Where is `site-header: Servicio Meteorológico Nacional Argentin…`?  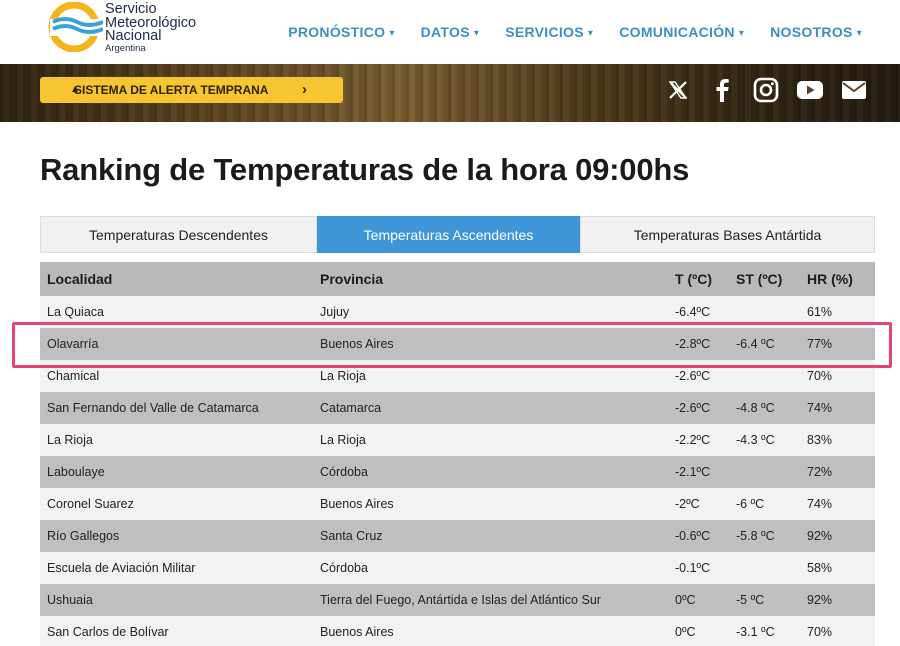 site-header: Servicio Meteorológico Nacional Argentin… is located at coordinates (450, 32).